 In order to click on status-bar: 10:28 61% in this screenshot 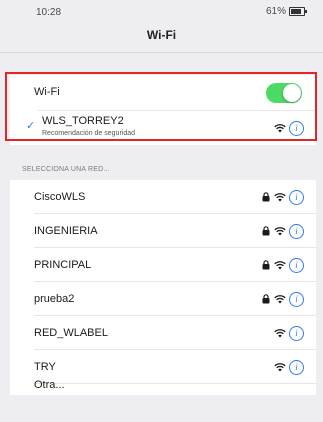, I will do `click(161, 12)`.